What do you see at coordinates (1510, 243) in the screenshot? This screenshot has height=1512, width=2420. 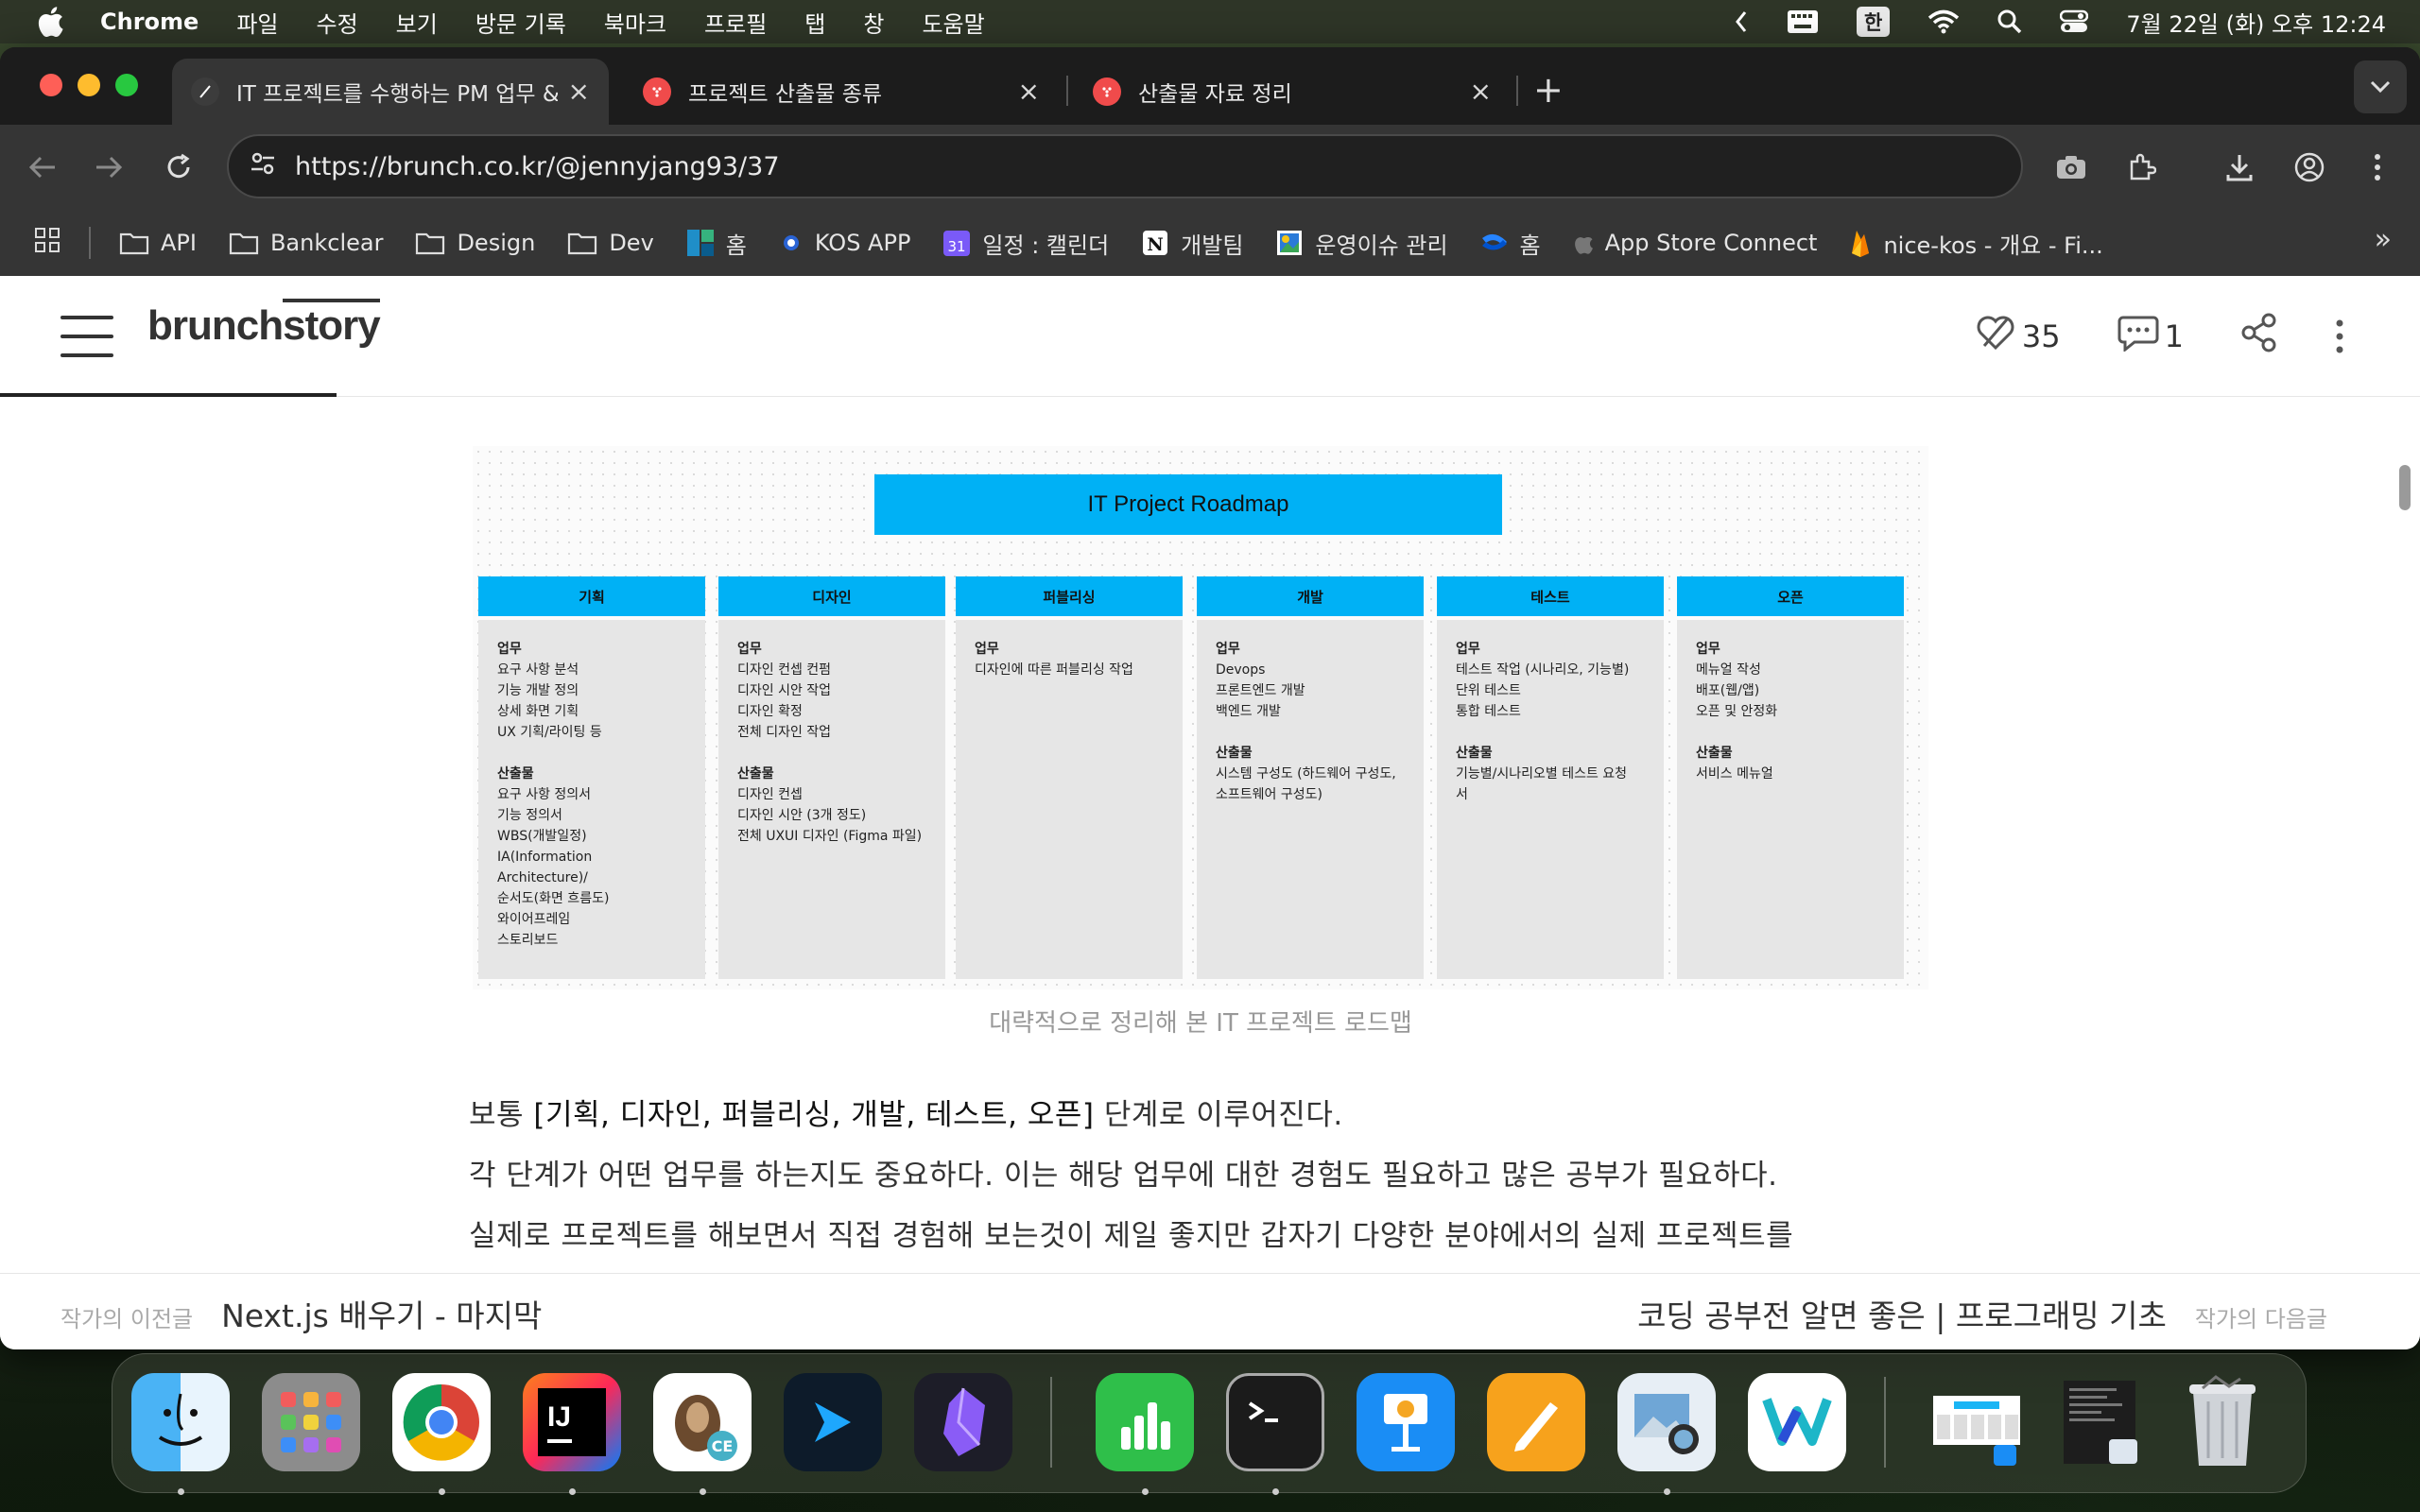 I see `bookmark-confluence-home: 홈` at bounding box center [1510, 243].